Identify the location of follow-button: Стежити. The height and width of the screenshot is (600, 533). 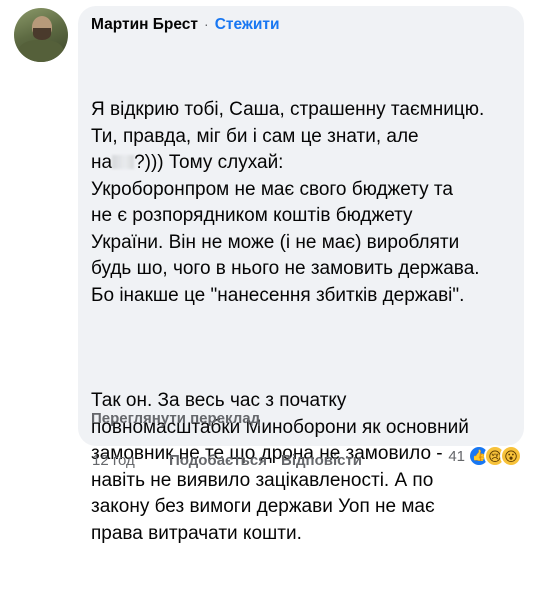
(247, 25).